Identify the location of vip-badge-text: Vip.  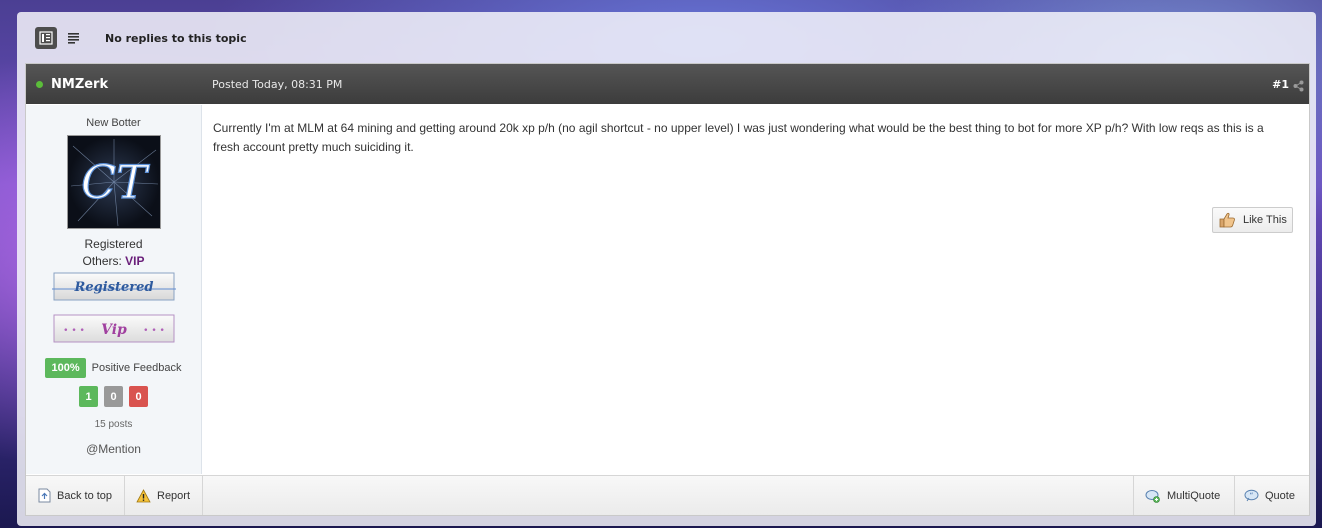
(114, 330).